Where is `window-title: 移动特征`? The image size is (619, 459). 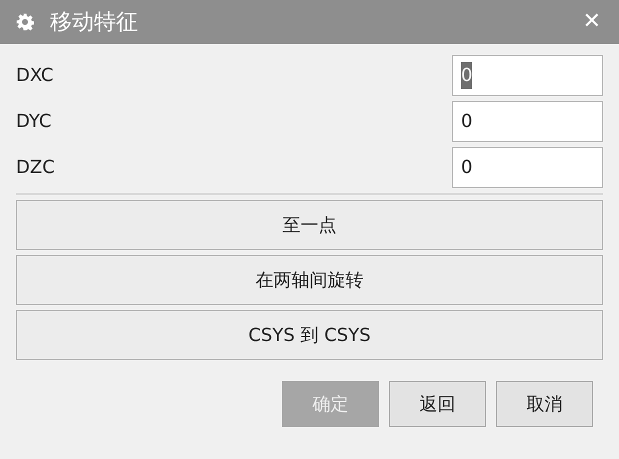
window-title: 移动特征 is located at coordinates (94, 22).